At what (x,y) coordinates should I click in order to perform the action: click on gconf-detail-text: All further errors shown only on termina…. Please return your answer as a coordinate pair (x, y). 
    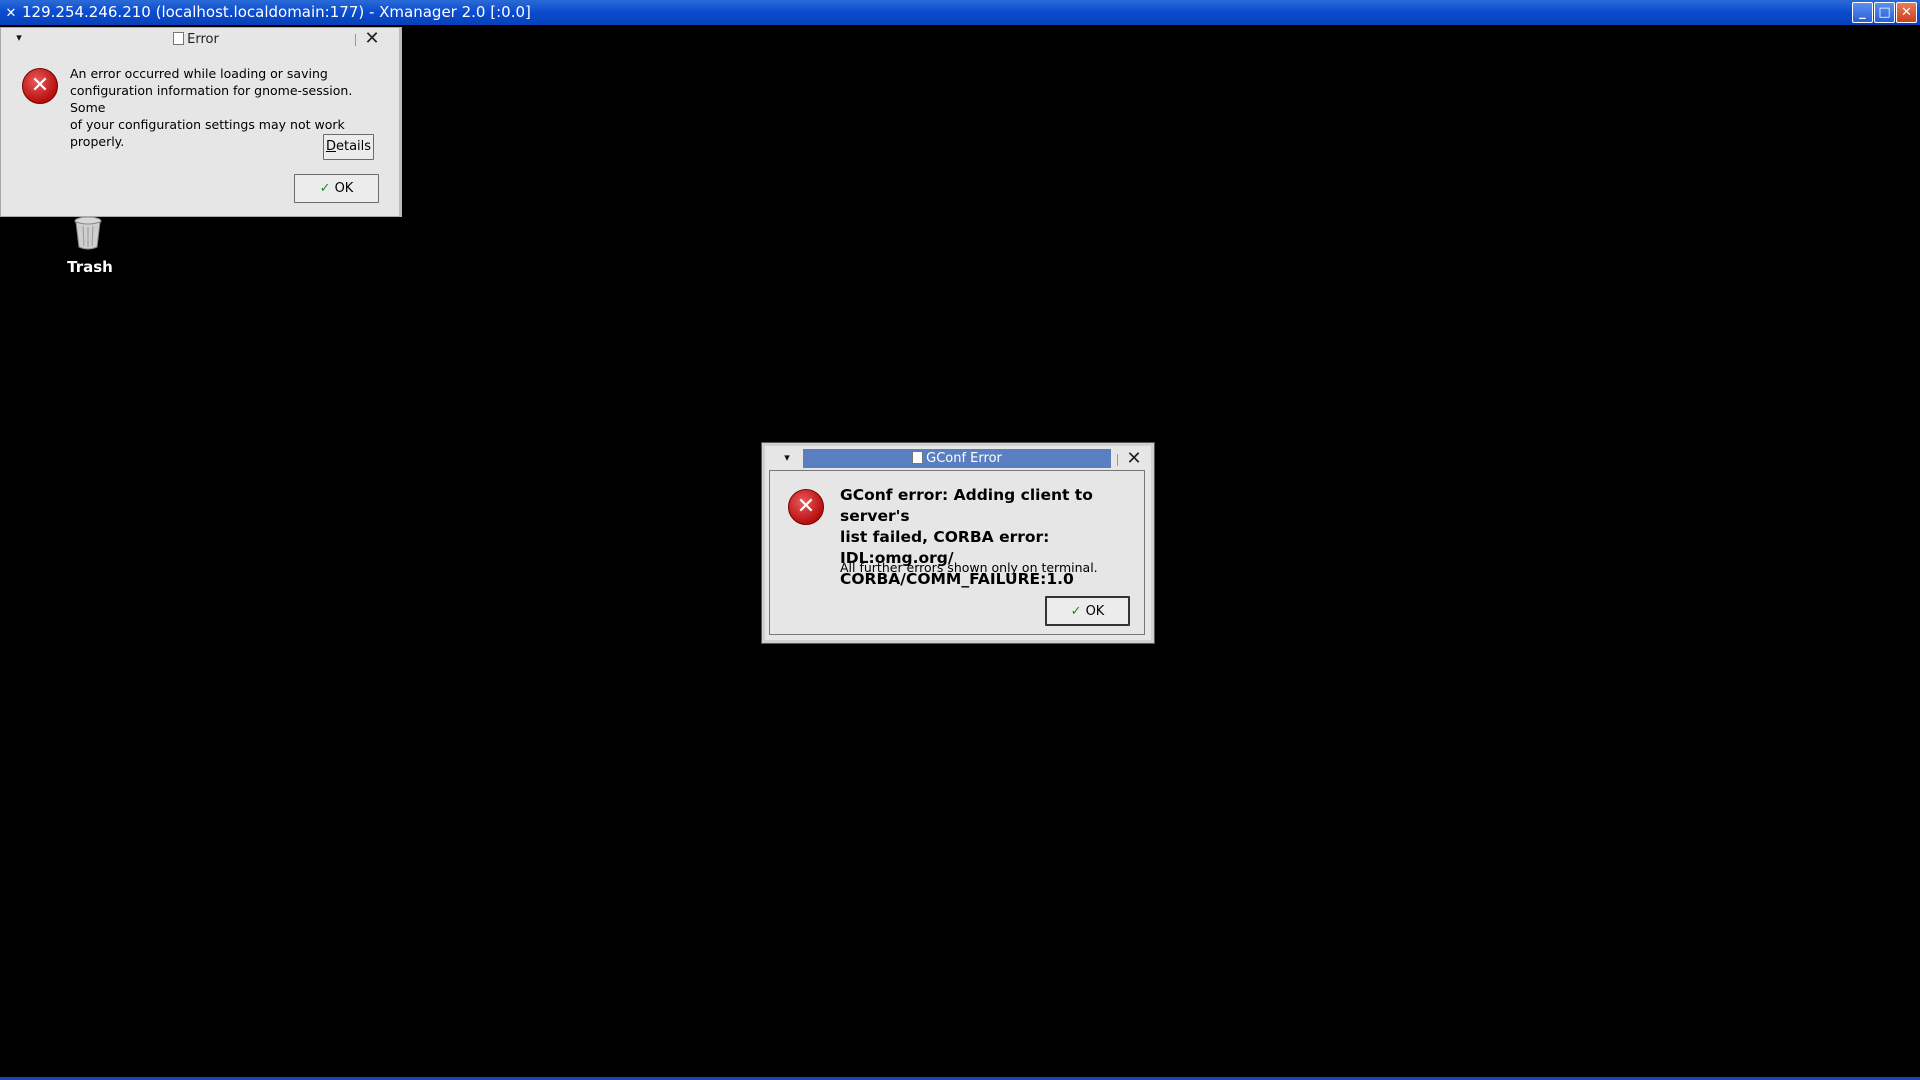
    Looking at the image, I should click on (969, 567).